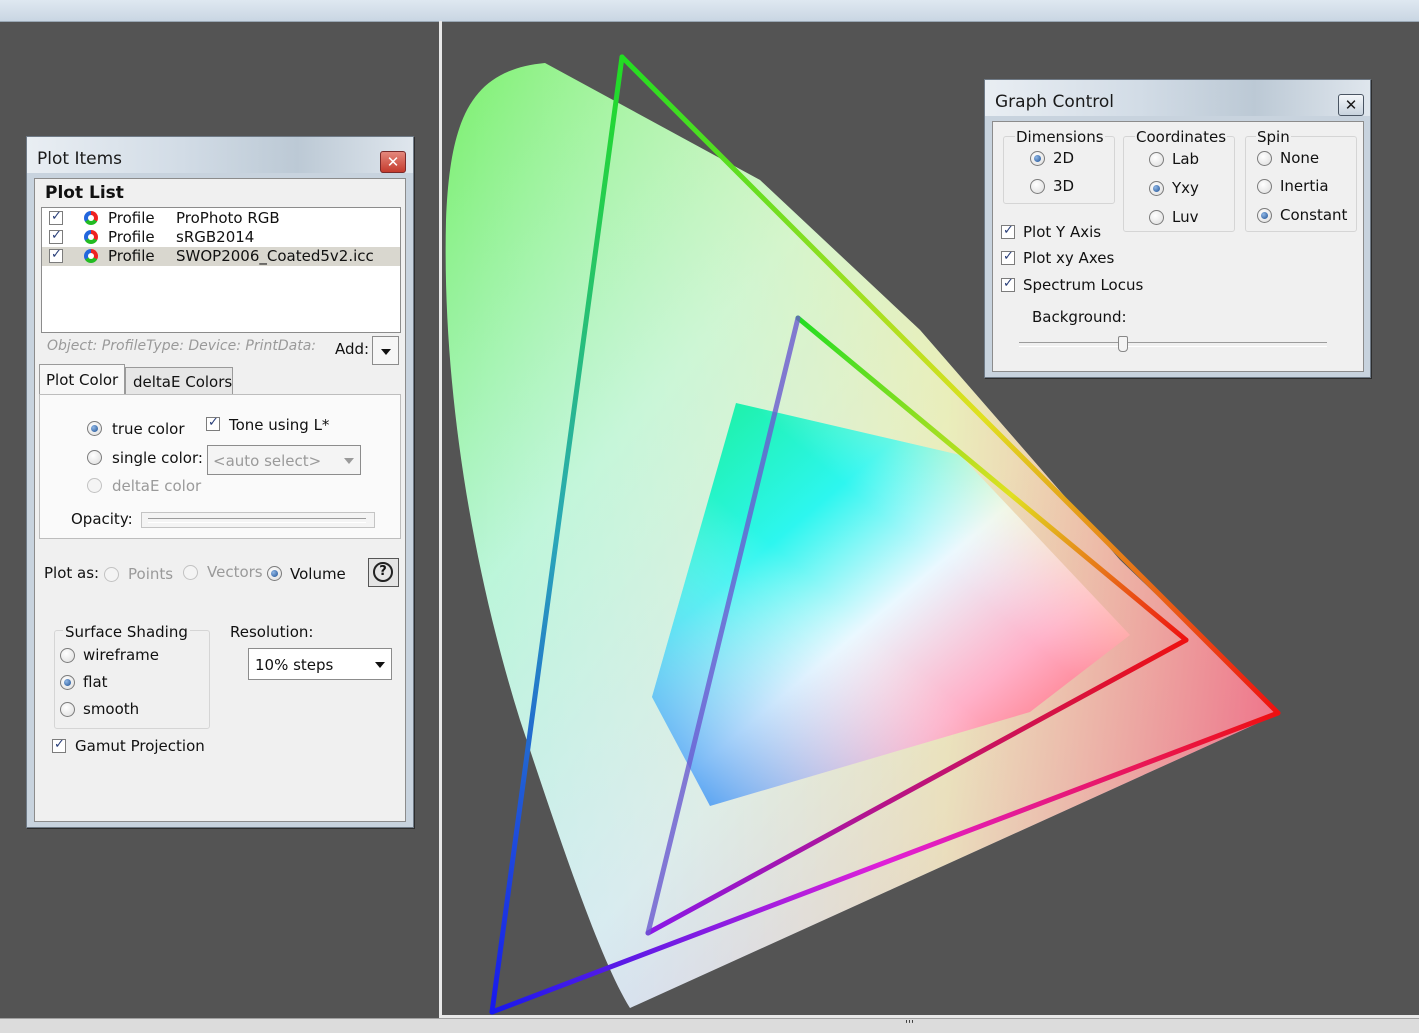 The width and height of the screenshot is (1419, 1033). Describe the element at coordinates (279, 425) in the screenshot. I see `tone-using-label: Tone using L*` at that location.